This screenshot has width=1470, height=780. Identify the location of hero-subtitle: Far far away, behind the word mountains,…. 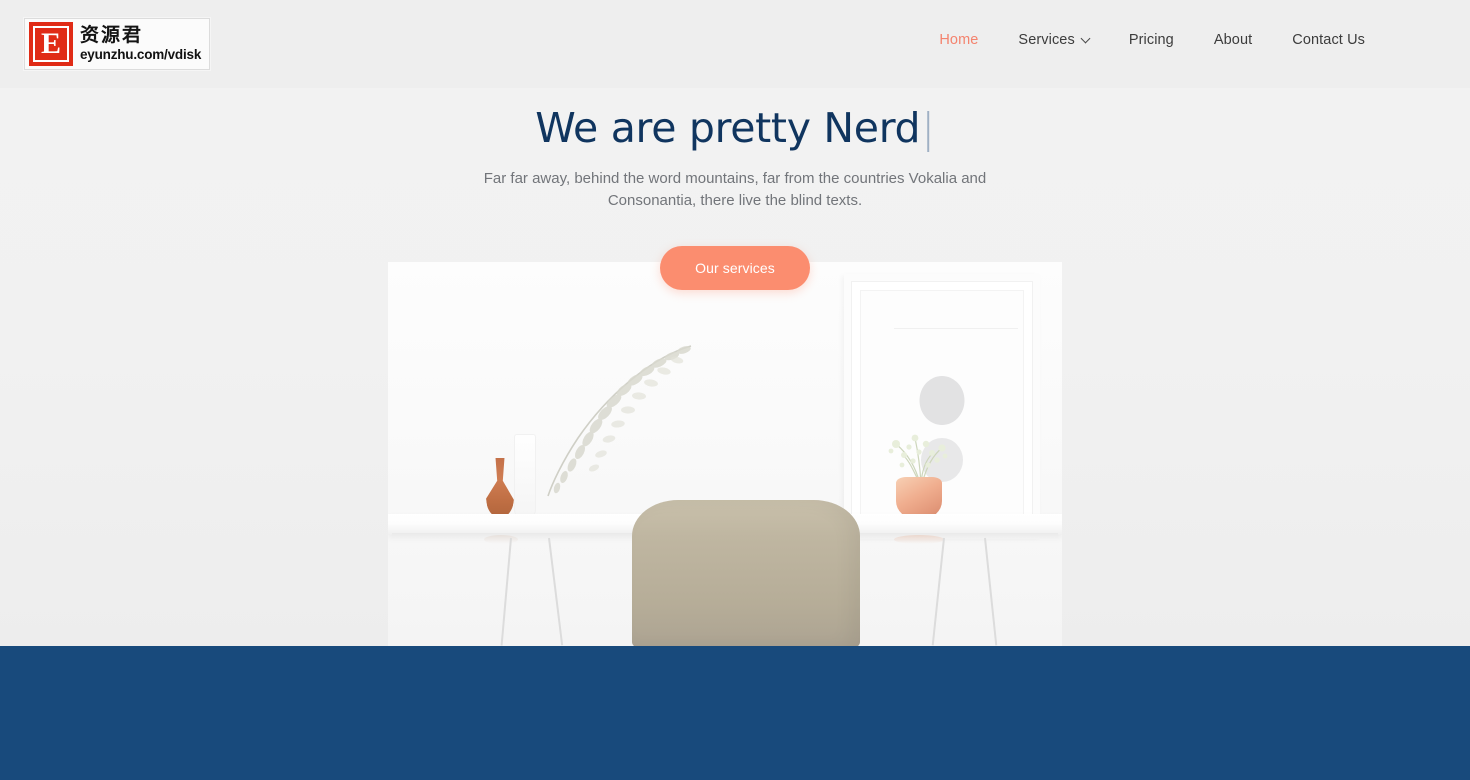
(735, 189).